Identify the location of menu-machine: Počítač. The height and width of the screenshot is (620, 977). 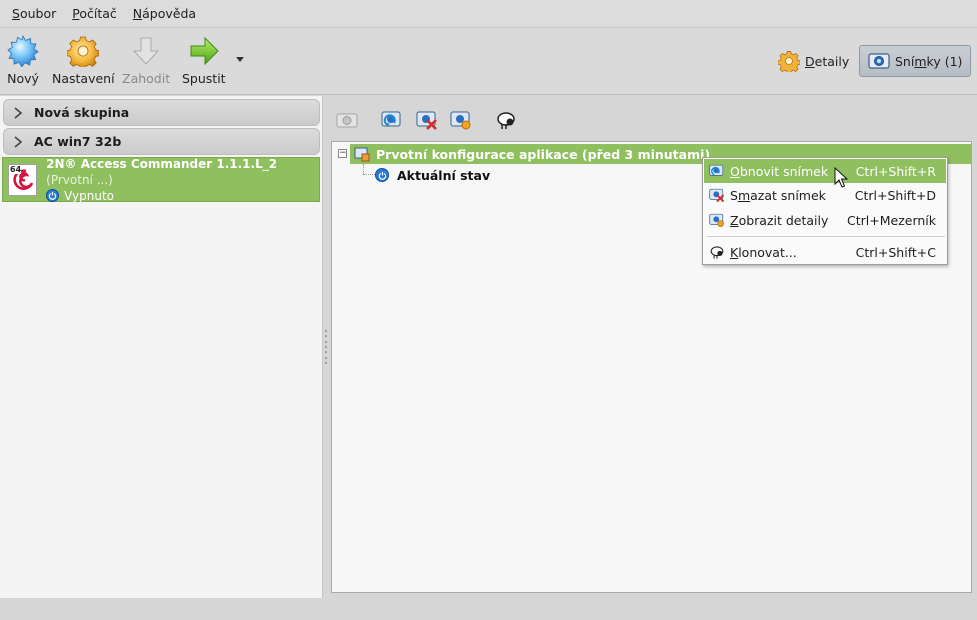
(94, 13).